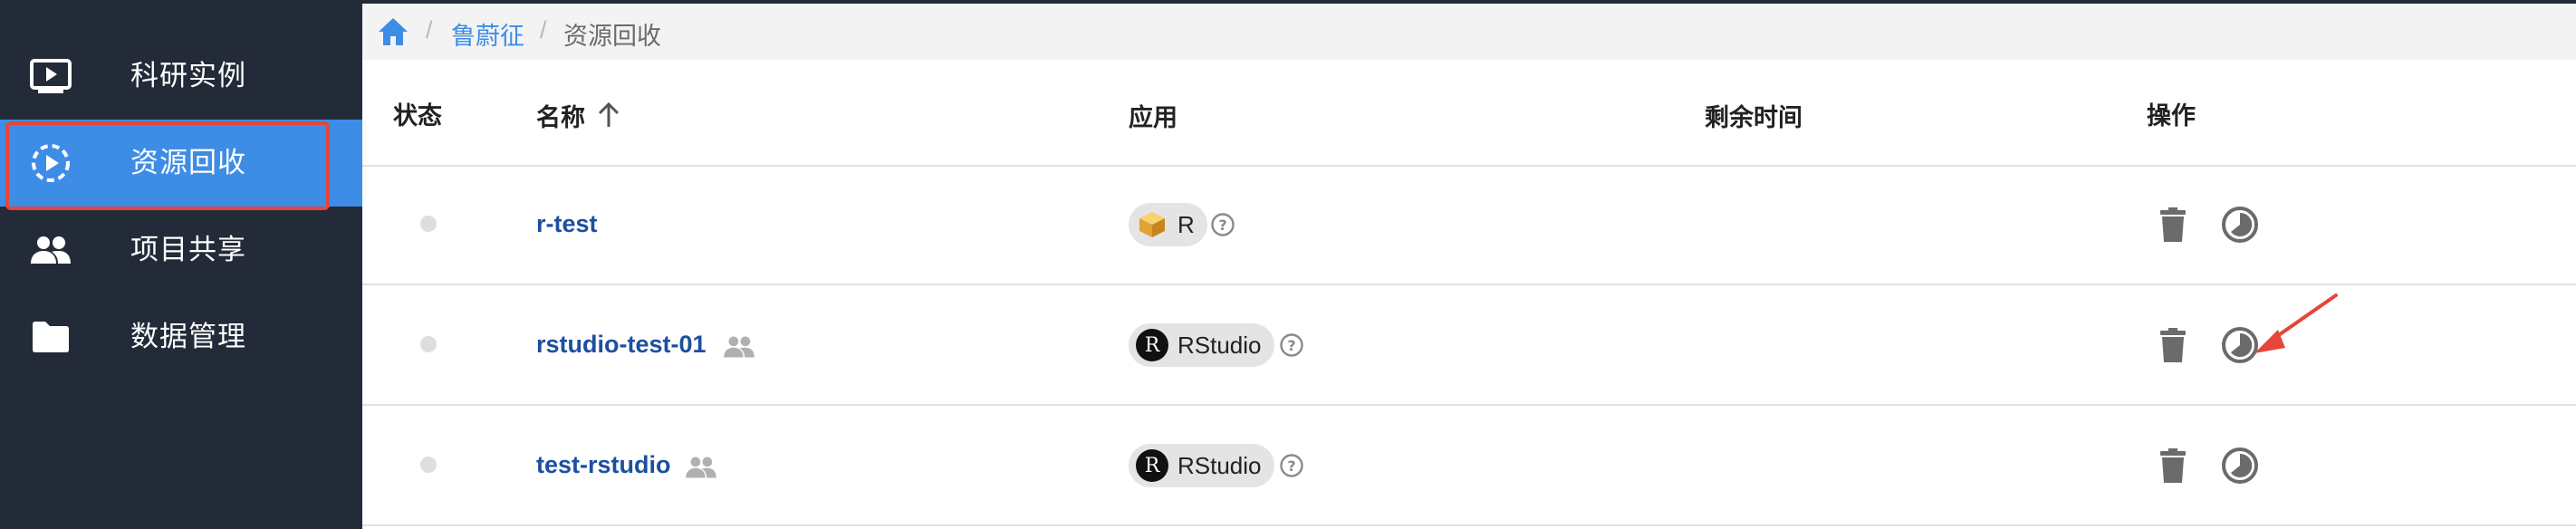  Describe the element at coordinates (560, 115) in the screenshot. I see `column-header-name: 名称` at that location.